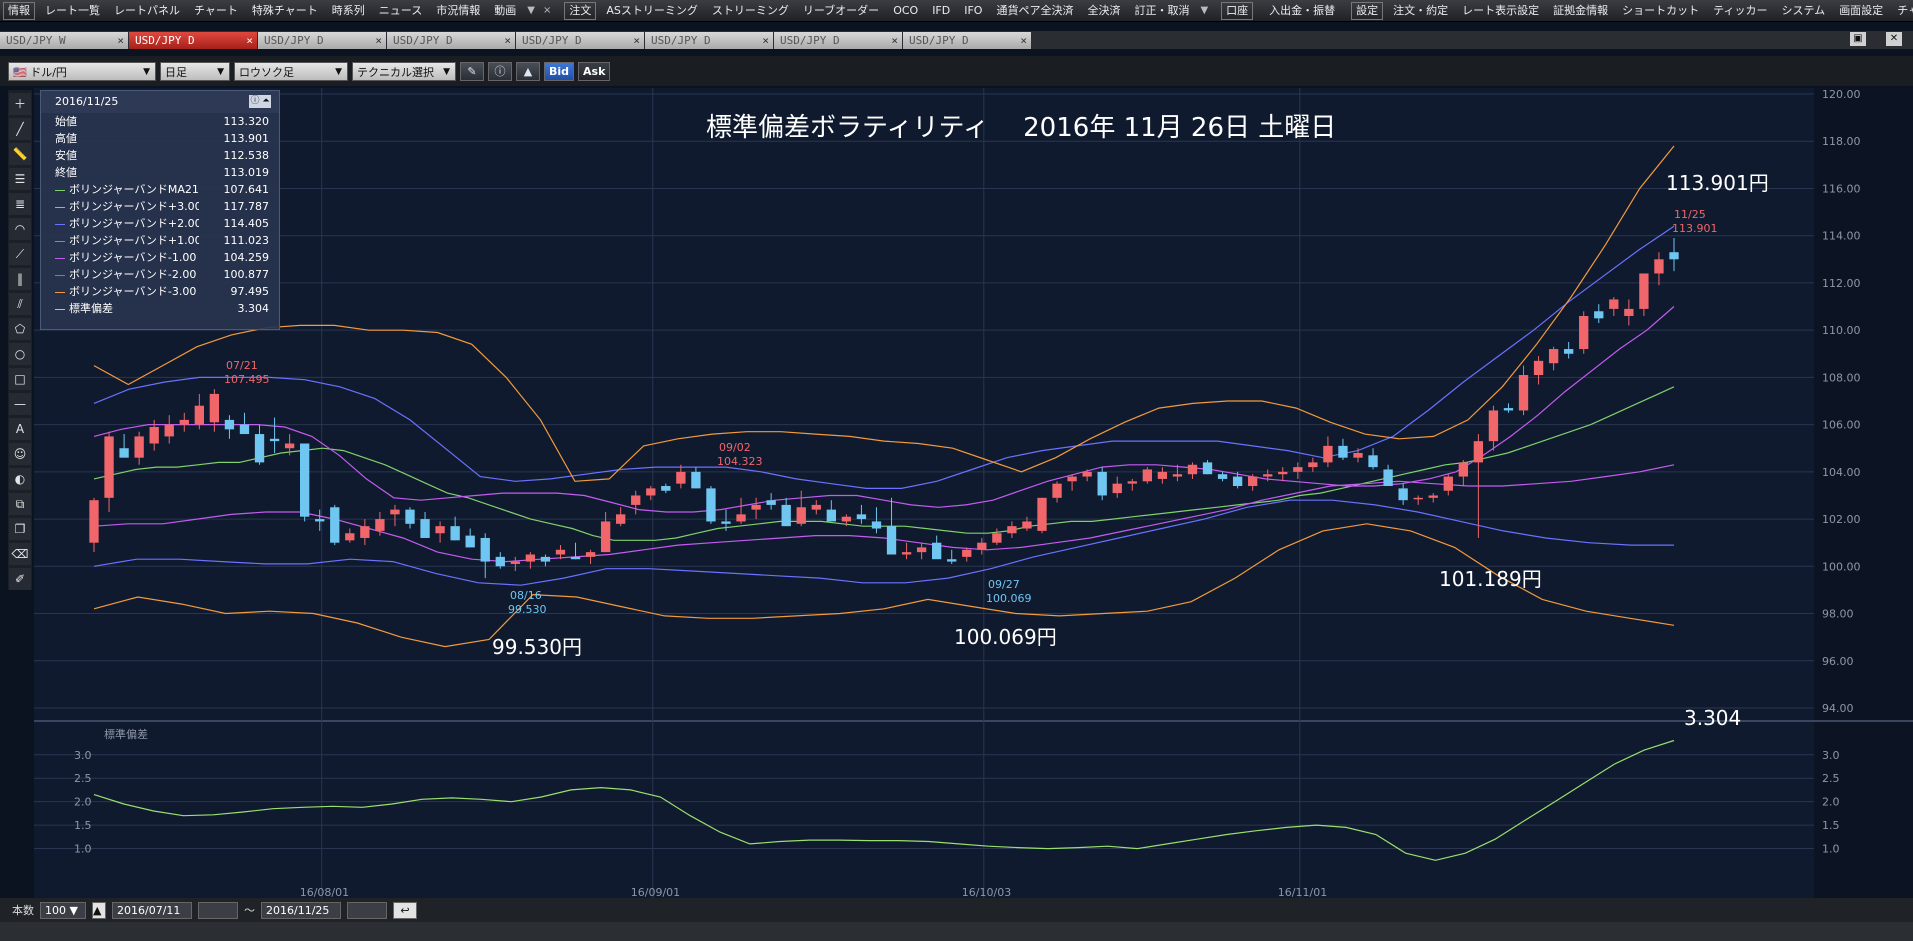 The height and width of the screenshot is (941, 1913). What do you see at coordinates (1034, 10) in the screenshot?
I see `menu-item-pair-settle: 通貨ペア全決済` at bounding box center [1034, 10].